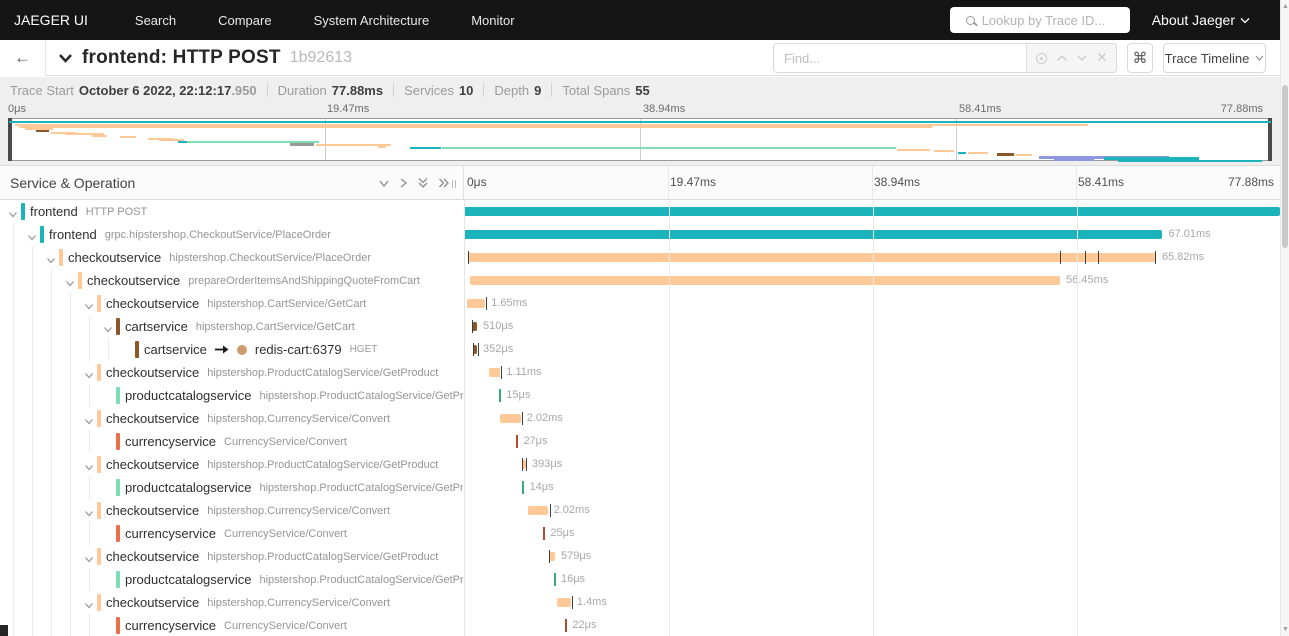  I want to click on trace-view-select: Trace Timeline, so click(1214, 58).